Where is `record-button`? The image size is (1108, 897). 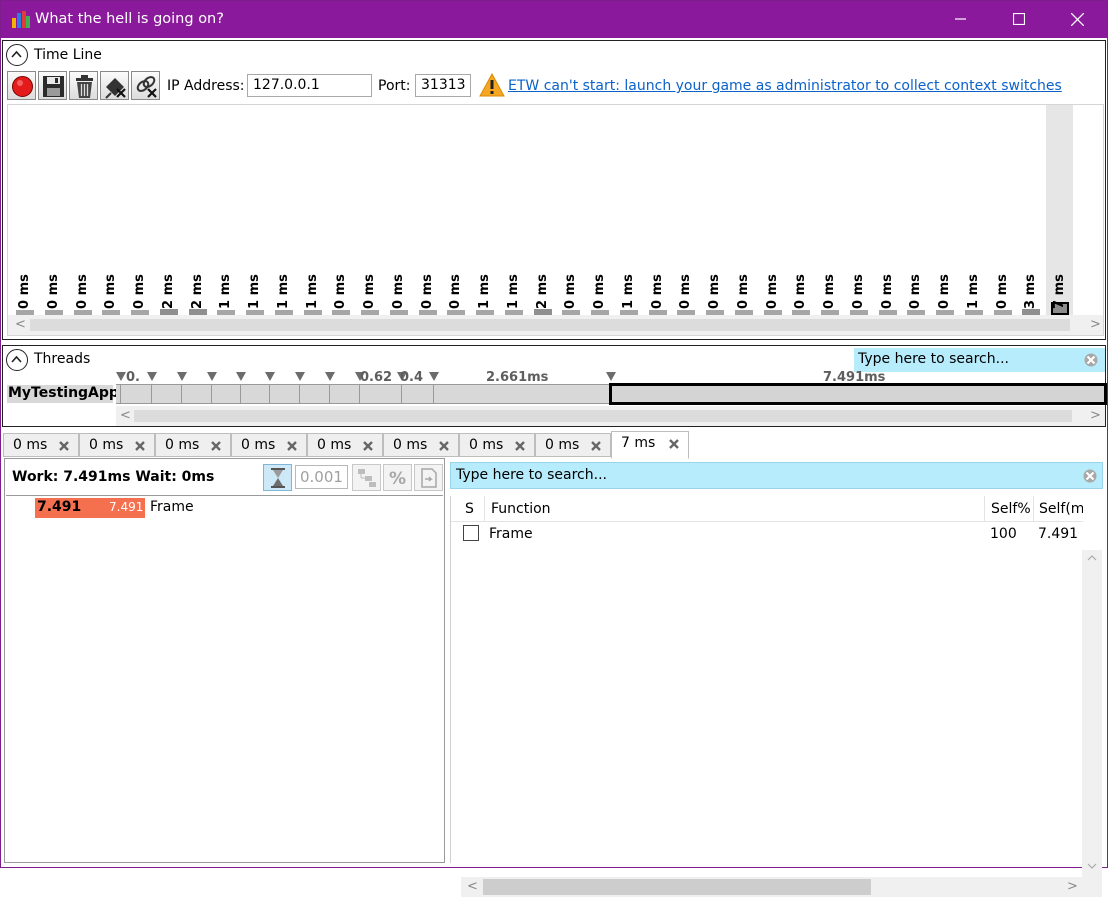 record-button is located at coordinates (21, 85).